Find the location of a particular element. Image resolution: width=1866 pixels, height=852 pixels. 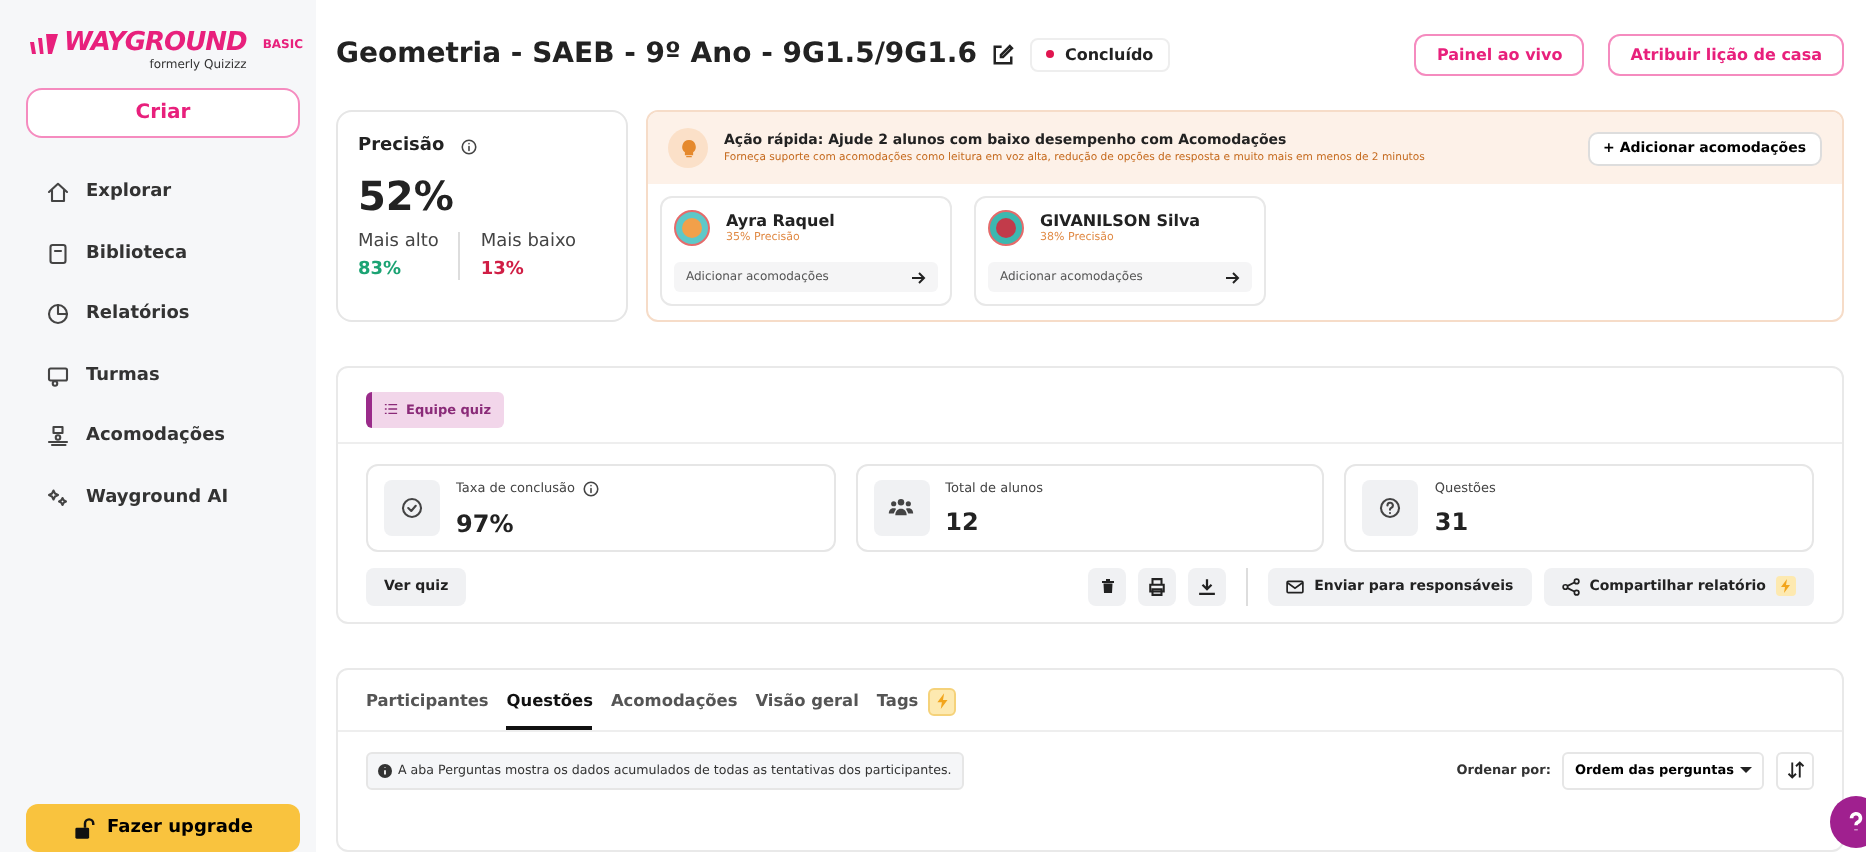

trash-icon is located at coordinates (1107, 586).